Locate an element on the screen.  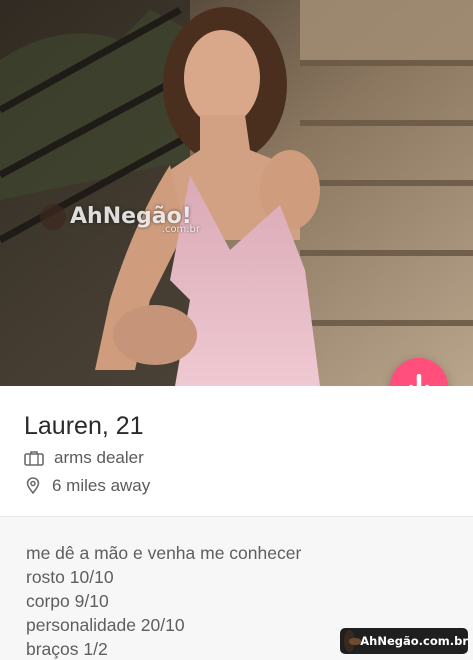
photo-watermark: AhNegão! .com.br is located at coordinates (120, 216).